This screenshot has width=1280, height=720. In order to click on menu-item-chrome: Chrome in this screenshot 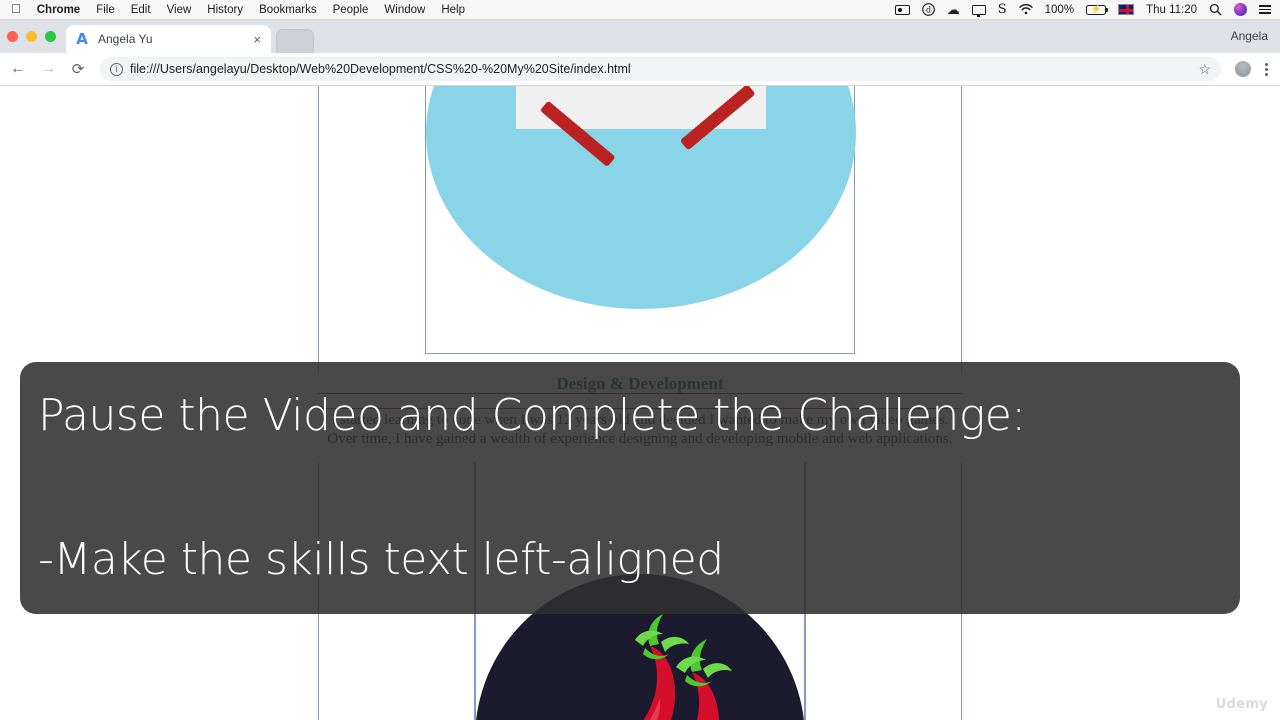, I will do `click(58, 10)`.